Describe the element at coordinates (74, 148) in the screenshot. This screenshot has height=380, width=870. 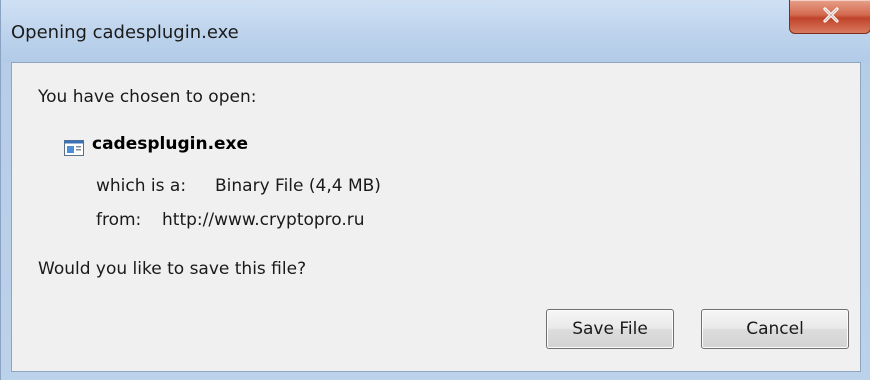
I see `exe-file-icon` at that location.